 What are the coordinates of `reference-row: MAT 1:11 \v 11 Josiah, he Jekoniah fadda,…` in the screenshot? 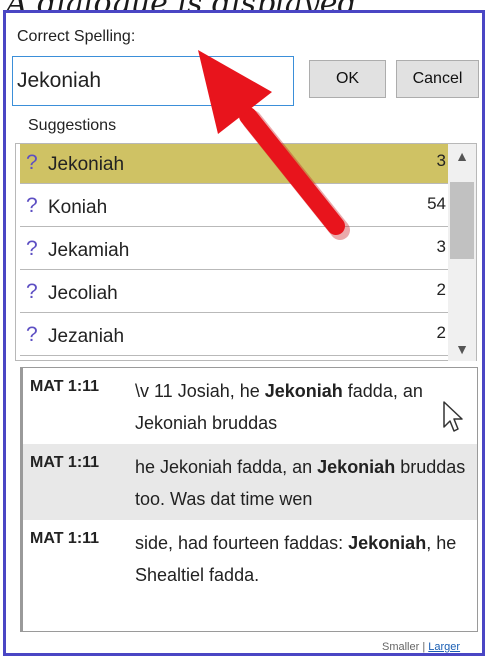 It's located at (250, 406).